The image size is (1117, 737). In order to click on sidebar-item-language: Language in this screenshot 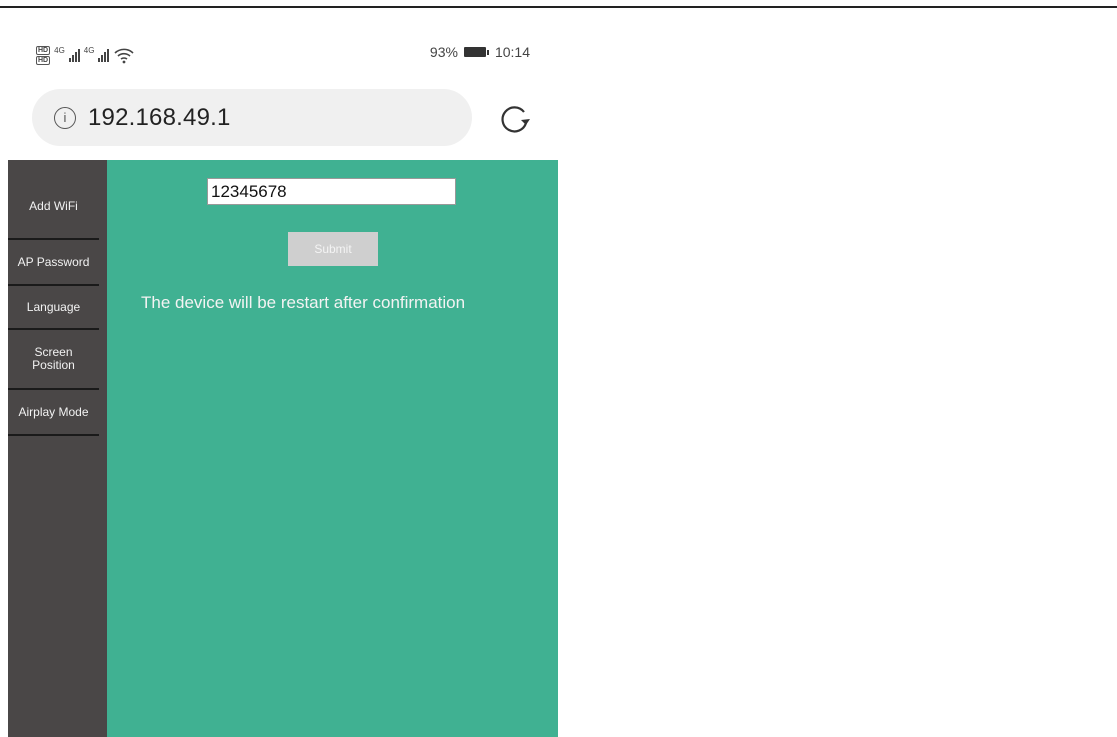, I will do `click(53, 308)`.